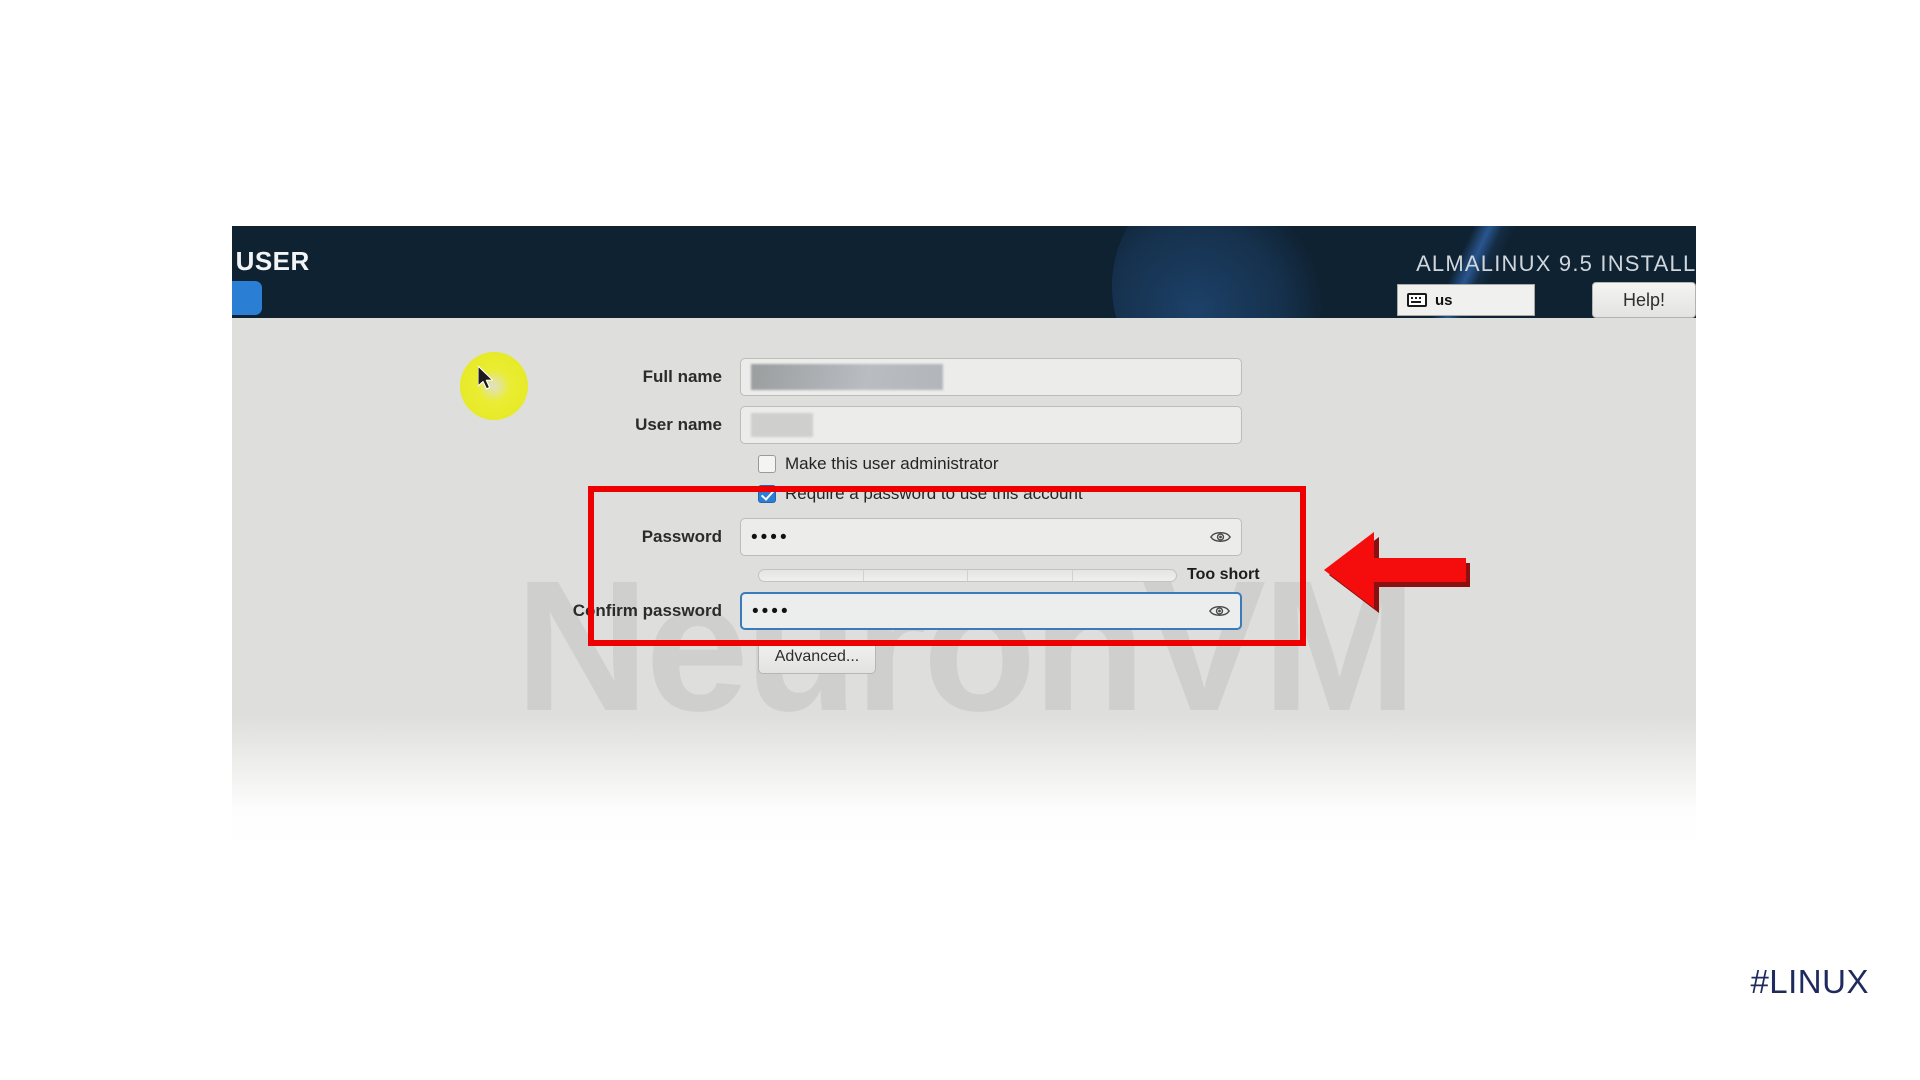 The width and height of the screenshot is (1920, 1080). I want to click on content-bottom-fade, so click(964, 781).